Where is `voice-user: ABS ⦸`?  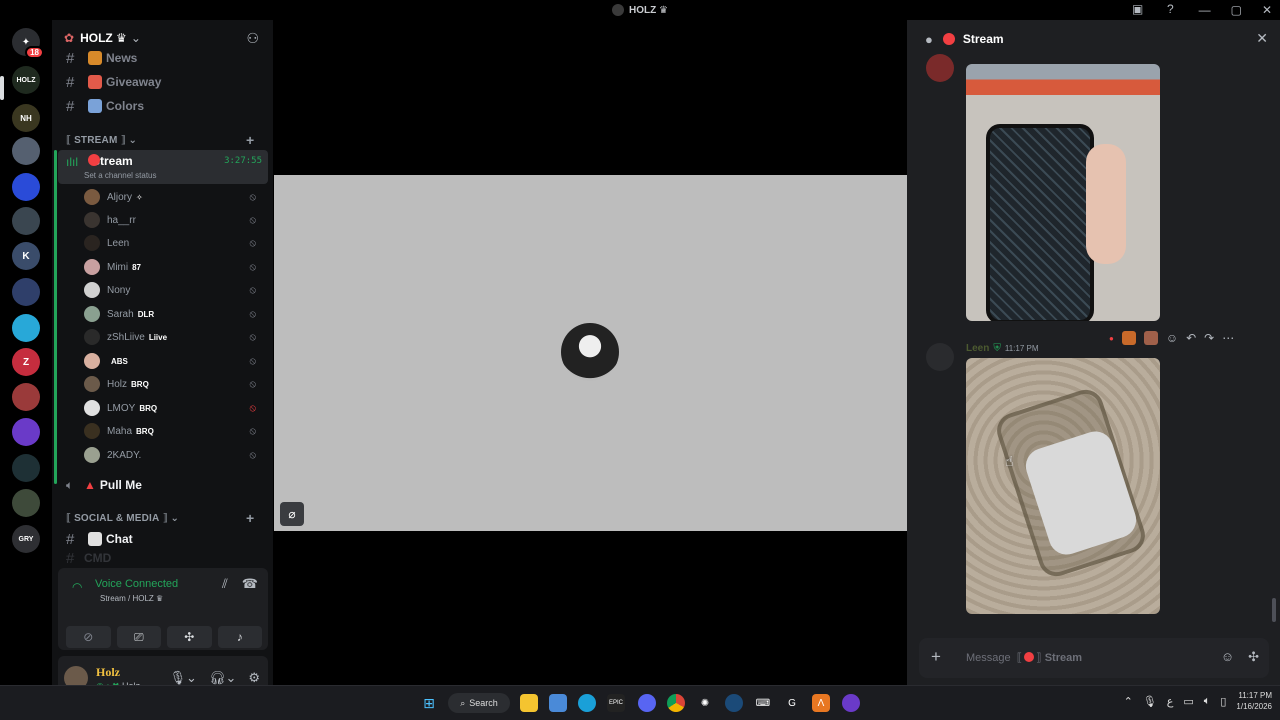 voice-user: ABS ⦸ is located at coordinates (174, 361).